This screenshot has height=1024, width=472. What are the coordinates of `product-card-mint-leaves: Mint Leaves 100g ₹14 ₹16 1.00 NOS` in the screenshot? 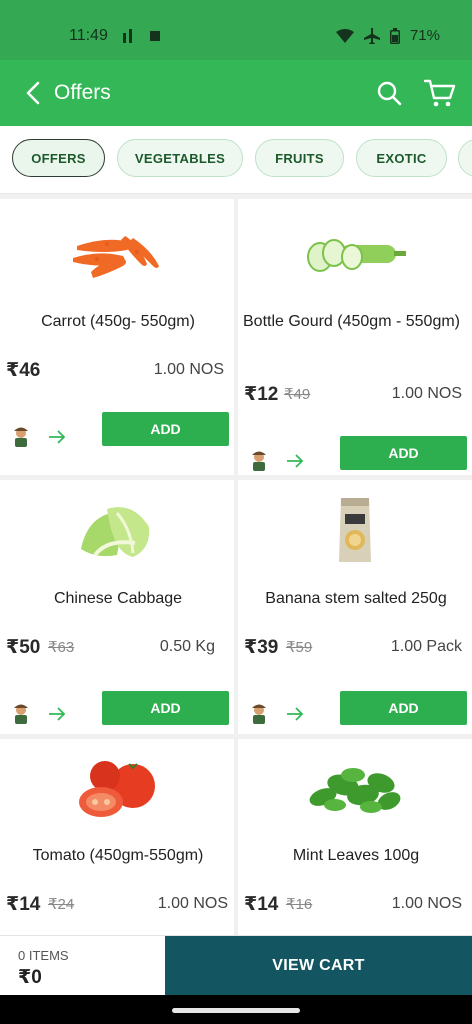 It's located at (355, 837).